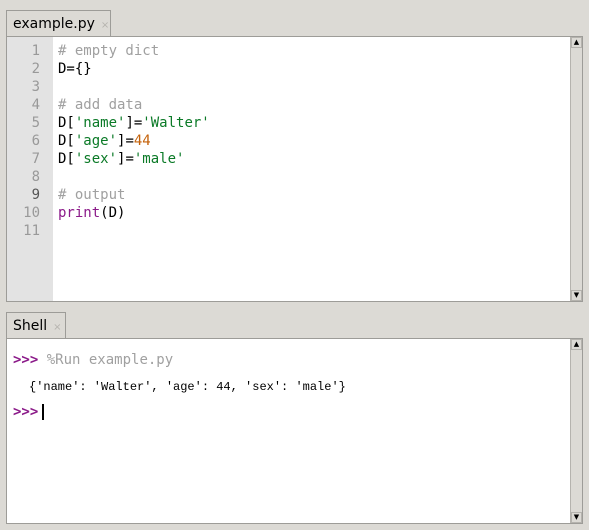 The width and height of the screenshot is (589, 530). What do you see at coordinates (30, 326) in the screenshot?
I see `tab-label: Shell` at bounding box center [30, 326].